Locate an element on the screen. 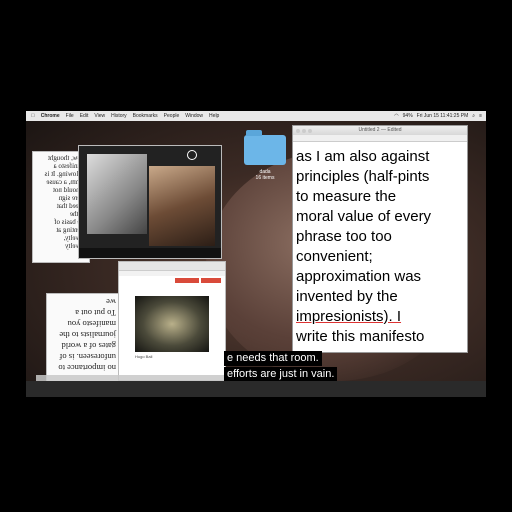 The width and height of the screenshot is (512, 512). text-line: moral value of every is located at coordinates (364, 216).